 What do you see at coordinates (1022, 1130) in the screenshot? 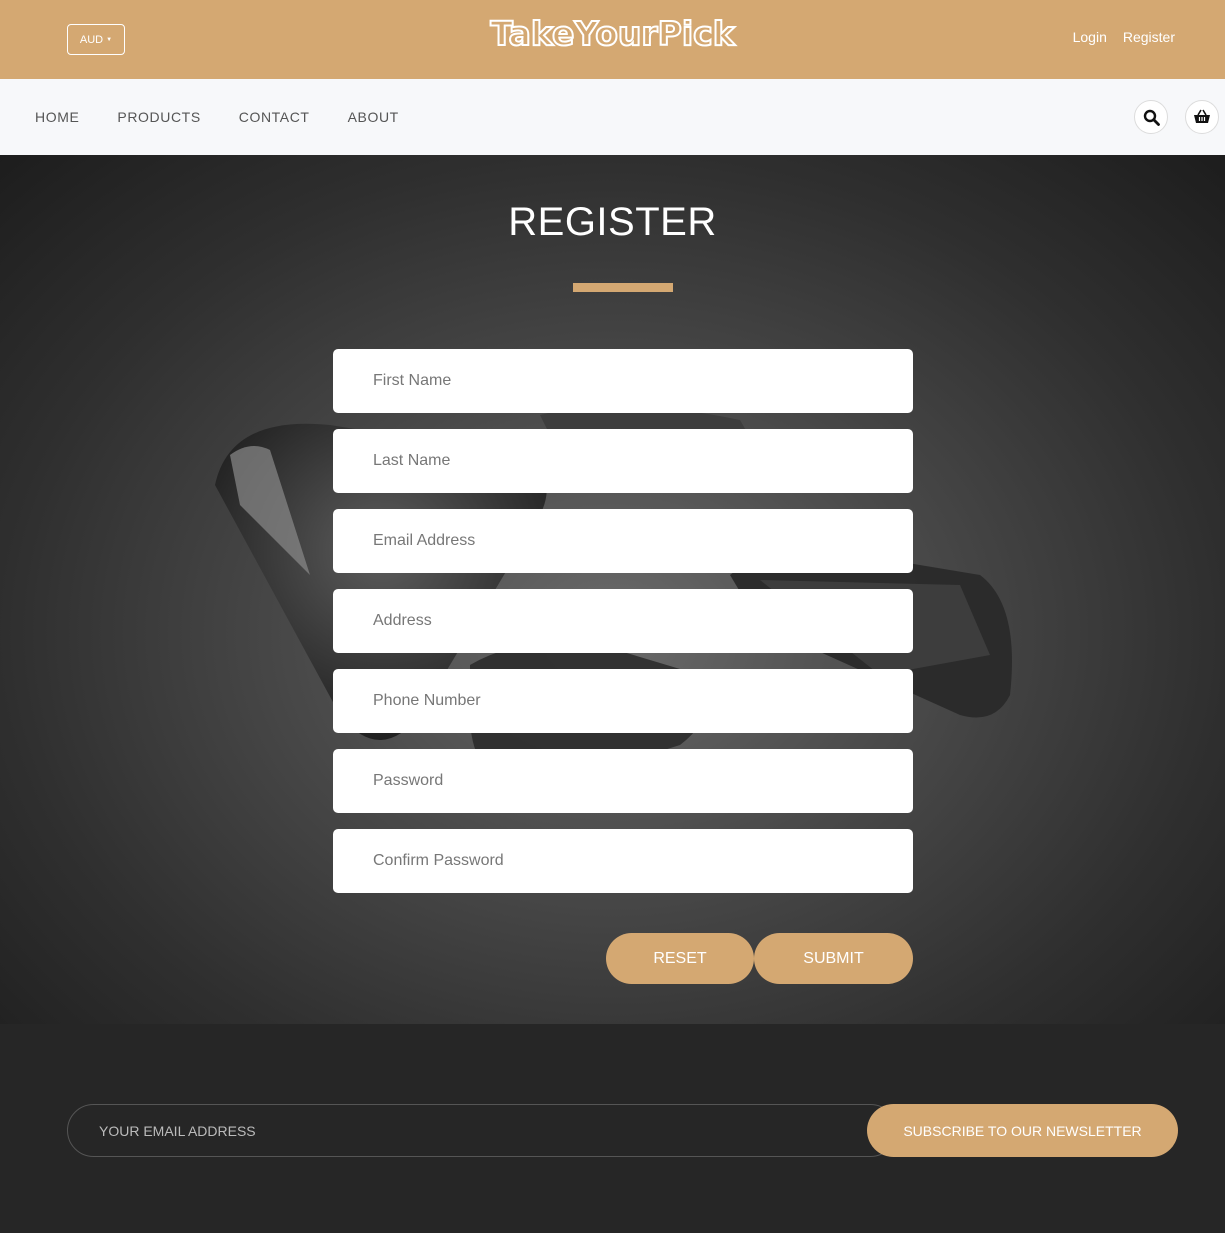
I see `subscribe-button: SUBSCRIBE TO OUR NEWSLETTER` at bounding box center [1022, 1130].